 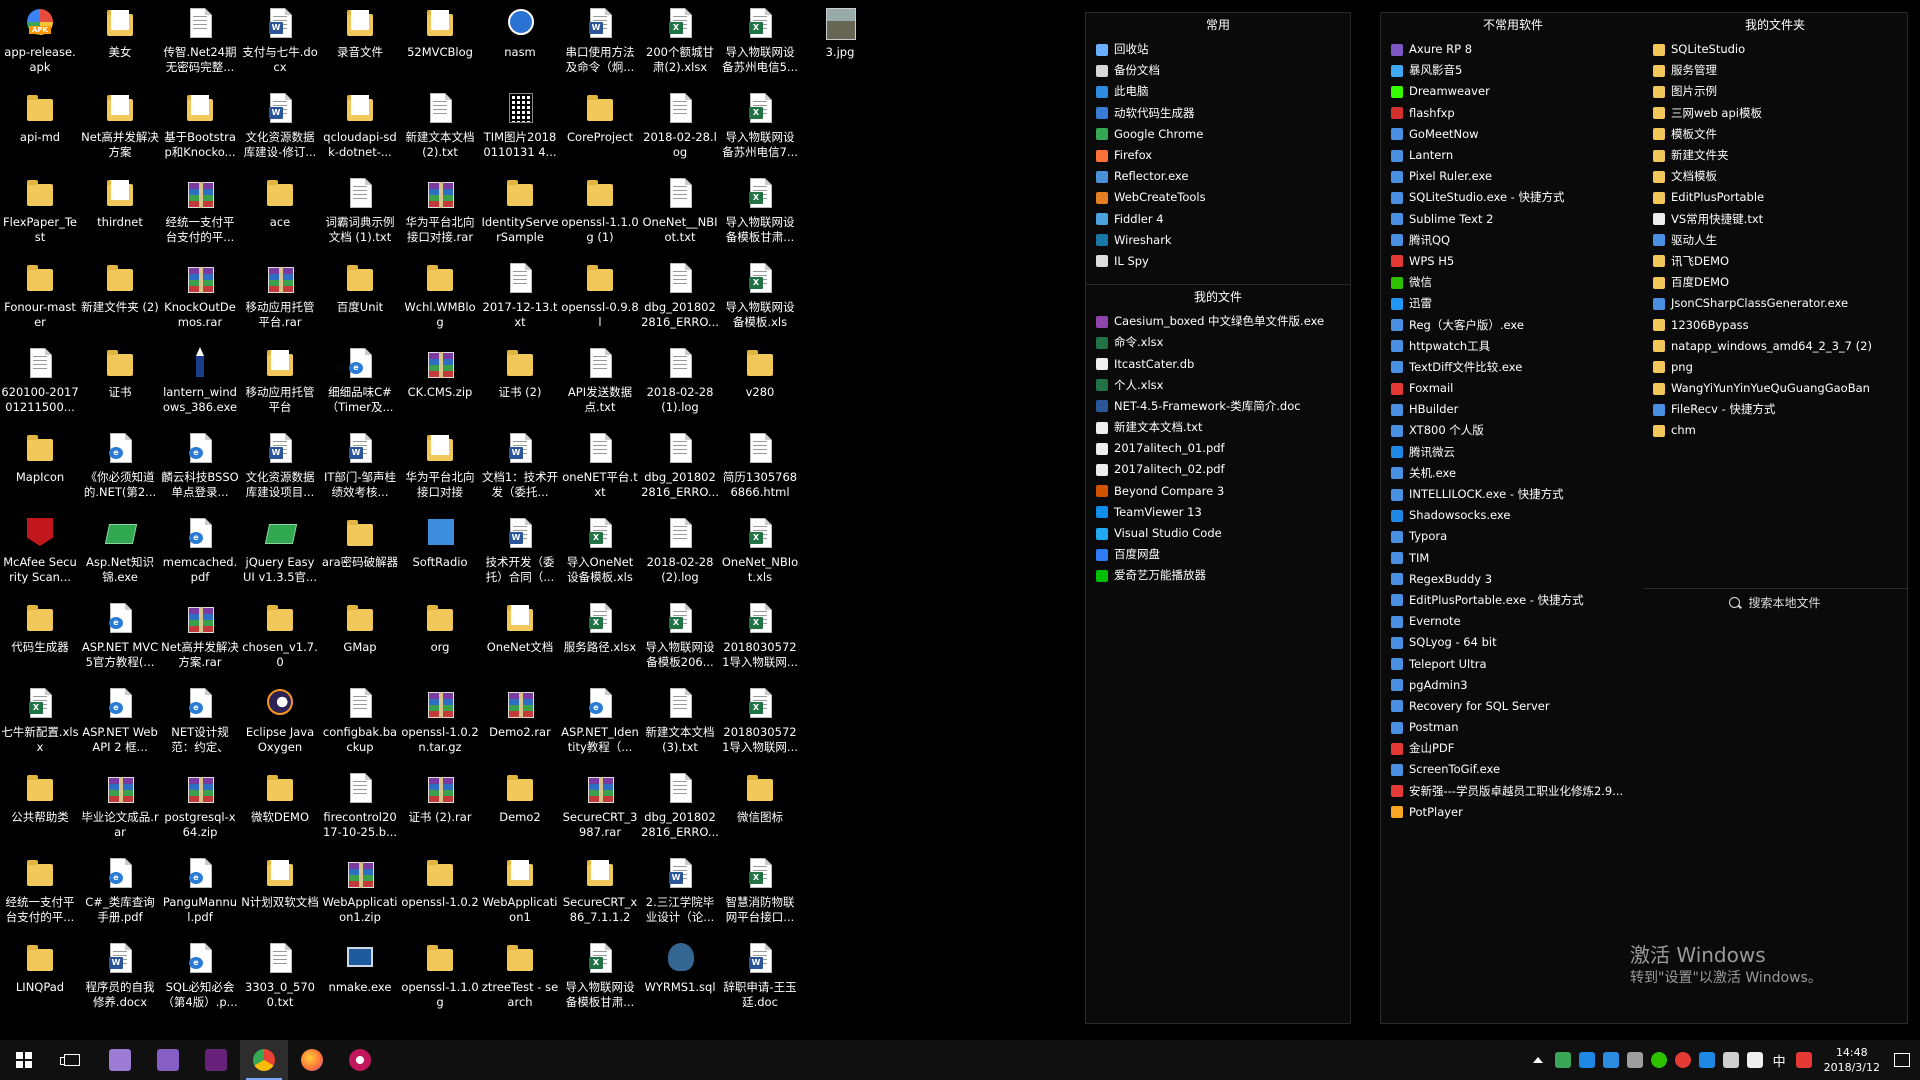 I want to click on myfolder-item: 讯飞DEMO, so click(x=1775, y=261).